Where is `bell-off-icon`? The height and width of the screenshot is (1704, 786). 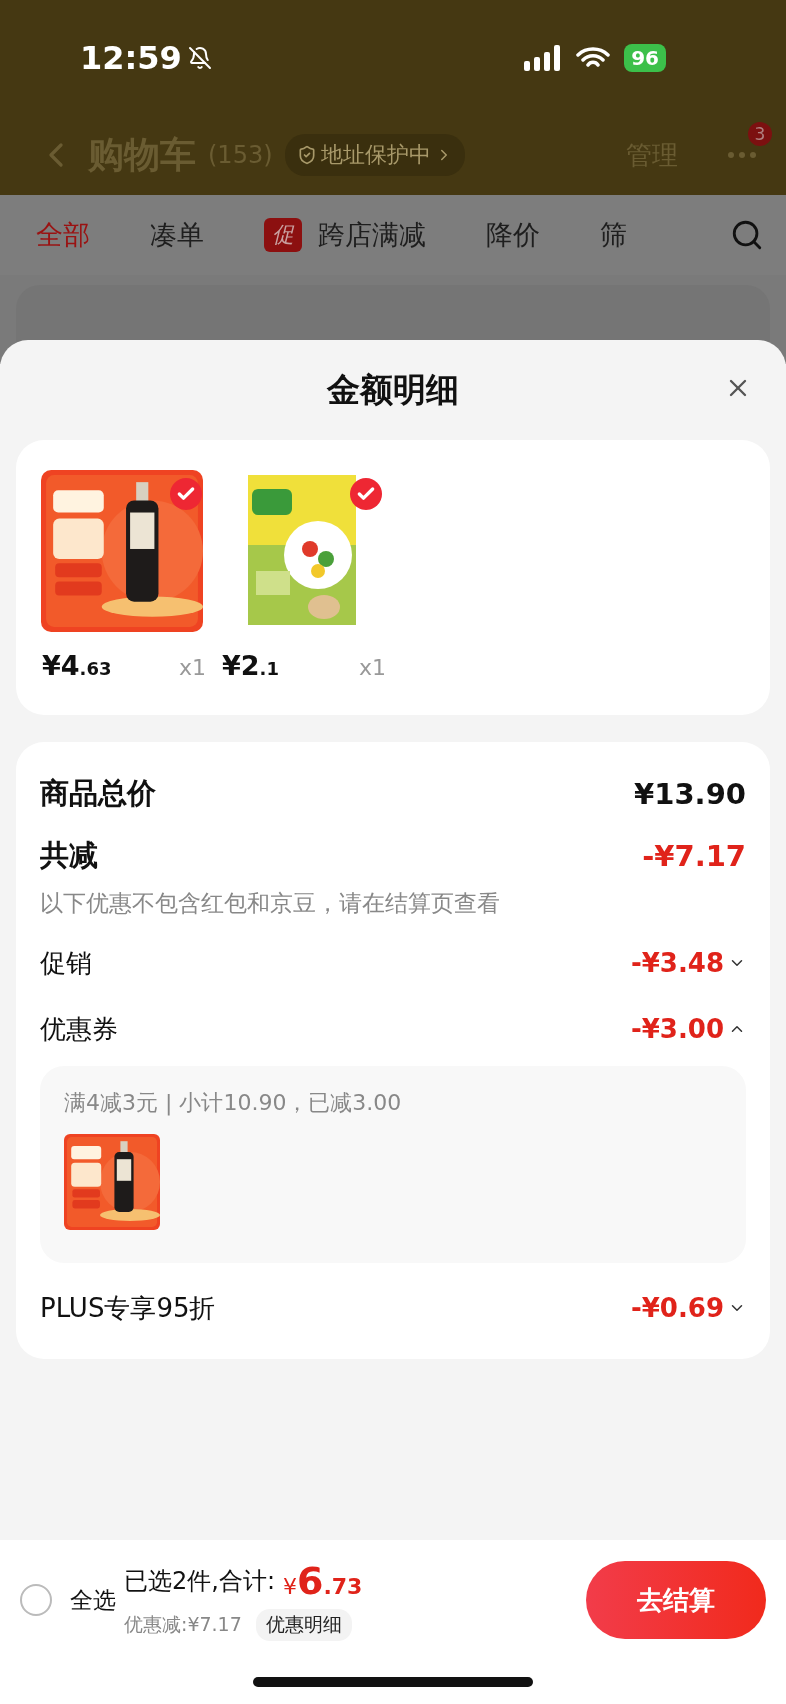
bell-off-icon is located at coordinates (199, 57).